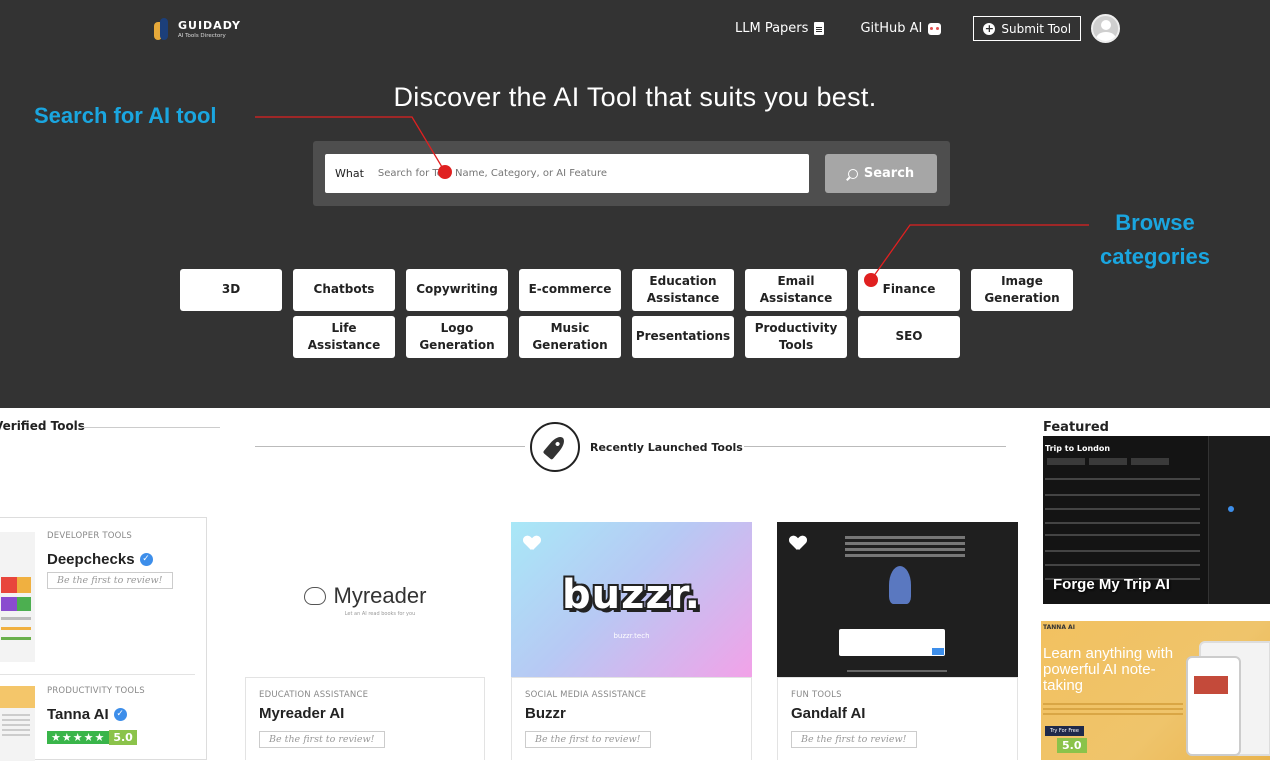  What do you see at coordinates (96, 691) in the screenshot?
I see `tool-category: PRODUCTIVITY TOOLS` at bounding box center [96, 691].